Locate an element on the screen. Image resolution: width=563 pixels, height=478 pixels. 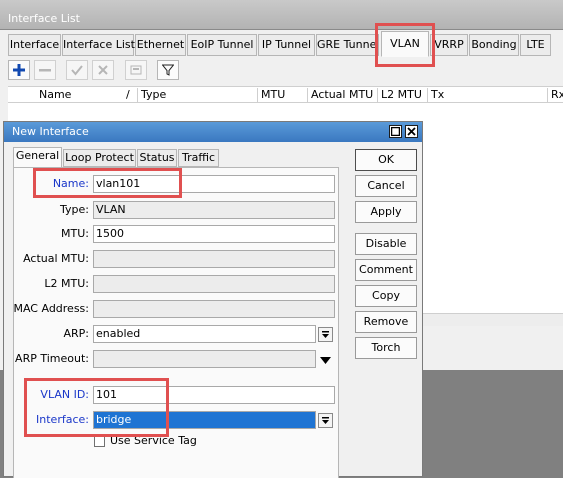
arp-timeout-label: ARP Timeout: is located at coordinates (52, 358).